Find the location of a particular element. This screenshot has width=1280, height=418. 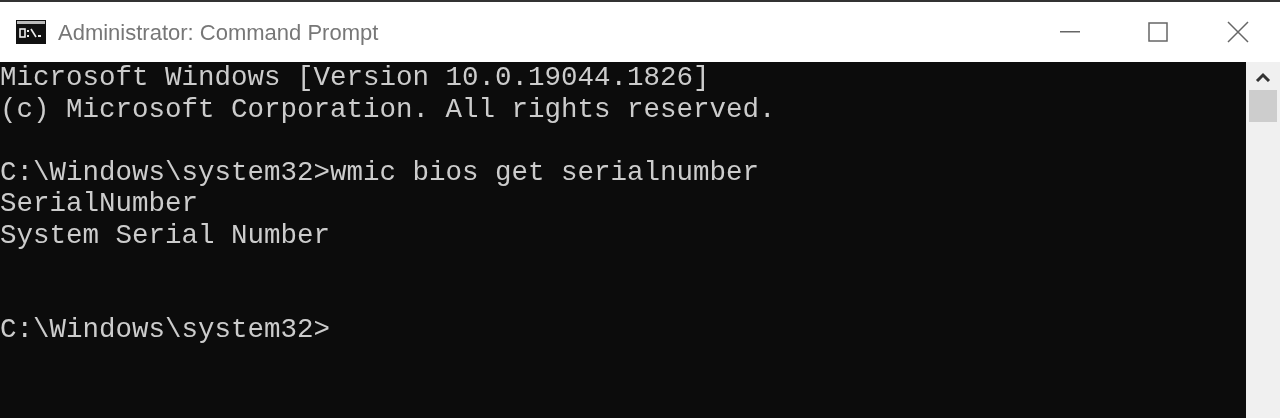

scroll-up-icon is located at coordinates (1263, 77).